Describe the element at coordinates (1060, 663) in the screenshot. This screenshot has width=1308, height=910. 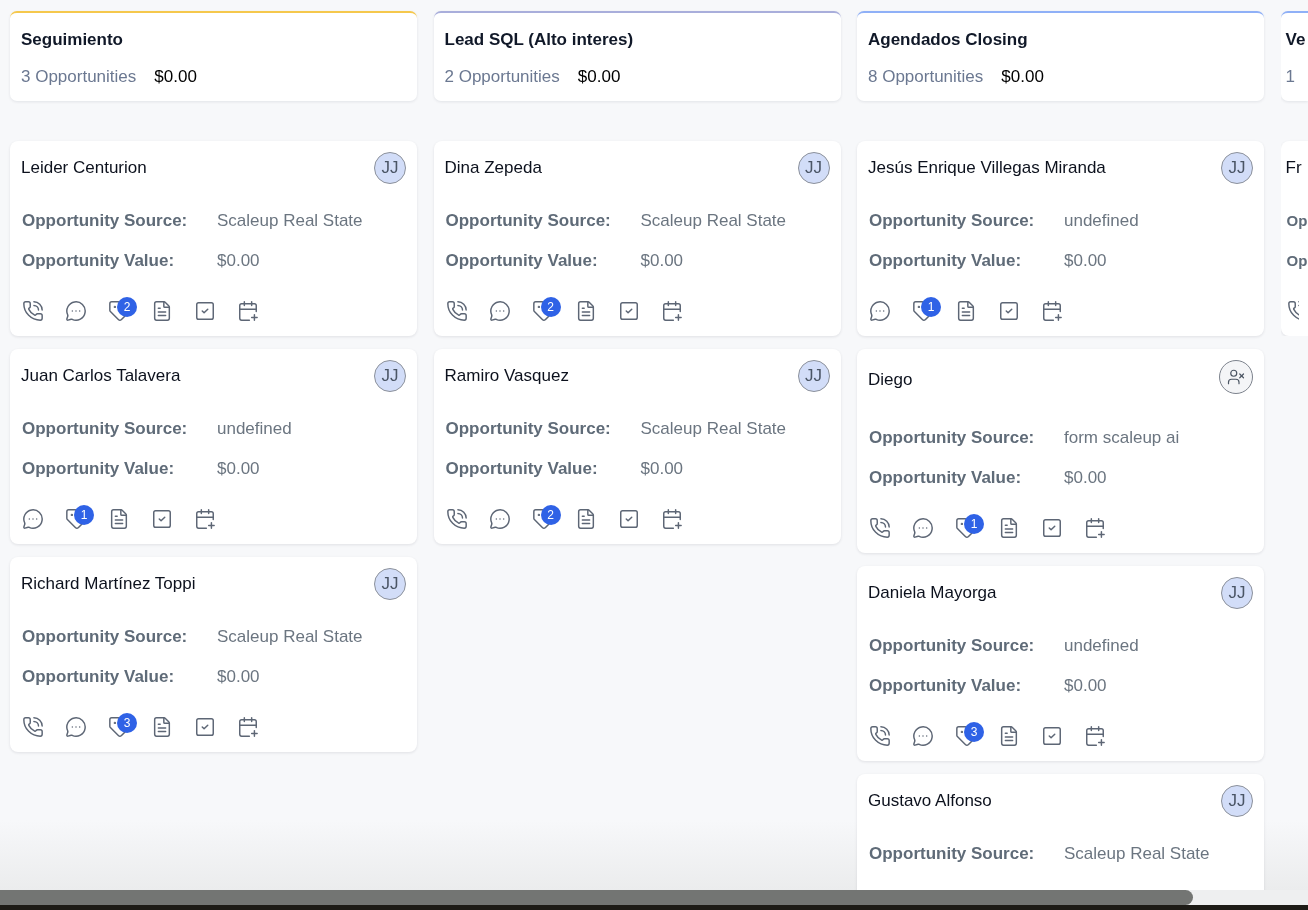
I see `opportunity-card: Daniela Mayorga JJ Opportunity Source: undefined Opportunity Value: $0.00 3` at that location.